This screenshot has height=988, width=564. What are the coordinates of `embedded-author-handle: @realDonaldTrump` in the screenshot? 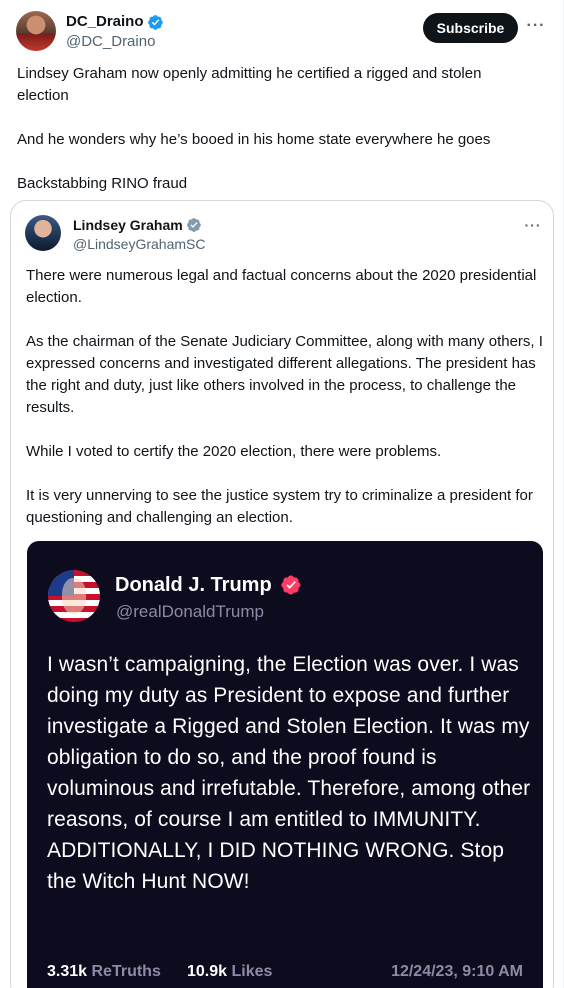 It's located at (190, 611).